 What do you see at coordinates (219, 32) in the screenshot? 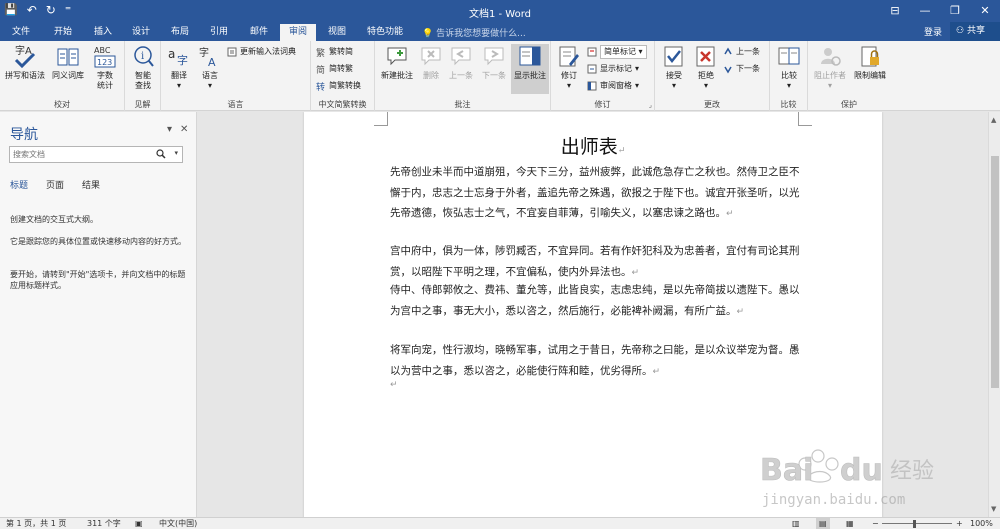
I see `tab-references: 引用` at bounding box center [219, 32].